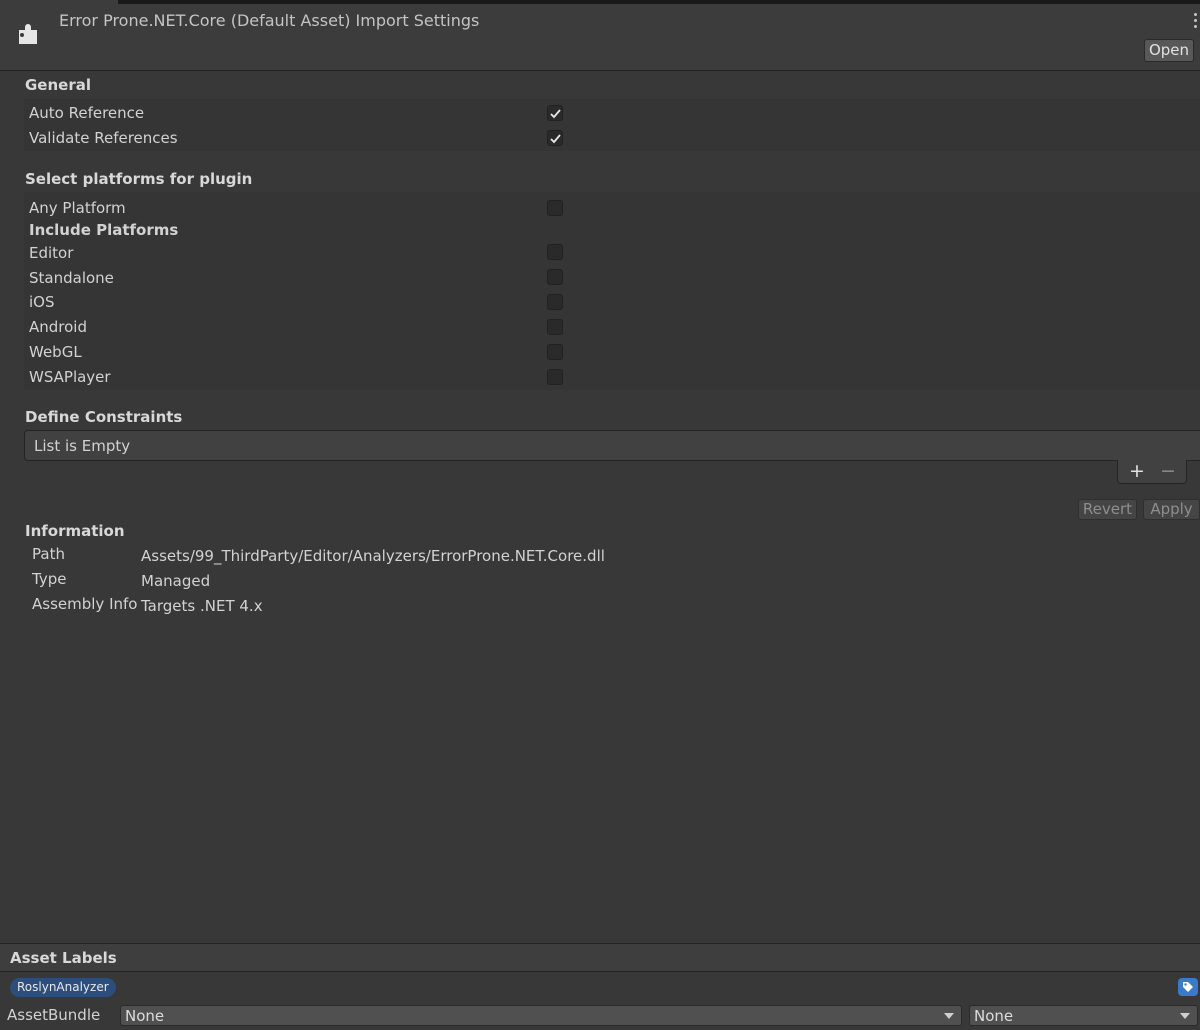 This screenshot has width=1200, height=1030. Describe the element at coordinates (555, 327) in the screenshot. I see `platform-android-checkbox` at that location.